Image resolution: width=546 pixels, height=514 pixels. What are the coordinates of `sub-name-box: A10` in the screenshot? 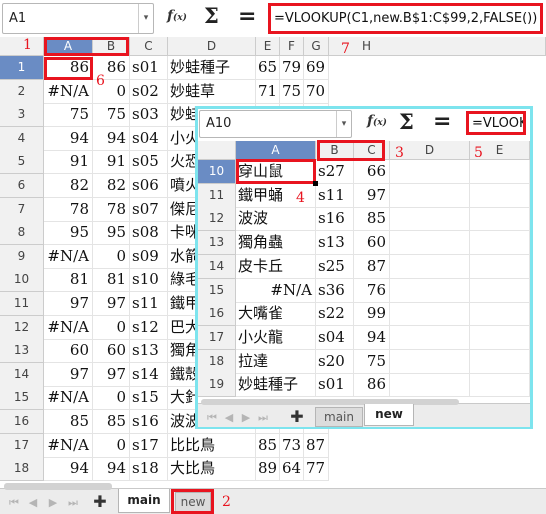 It's located at (275, 124).